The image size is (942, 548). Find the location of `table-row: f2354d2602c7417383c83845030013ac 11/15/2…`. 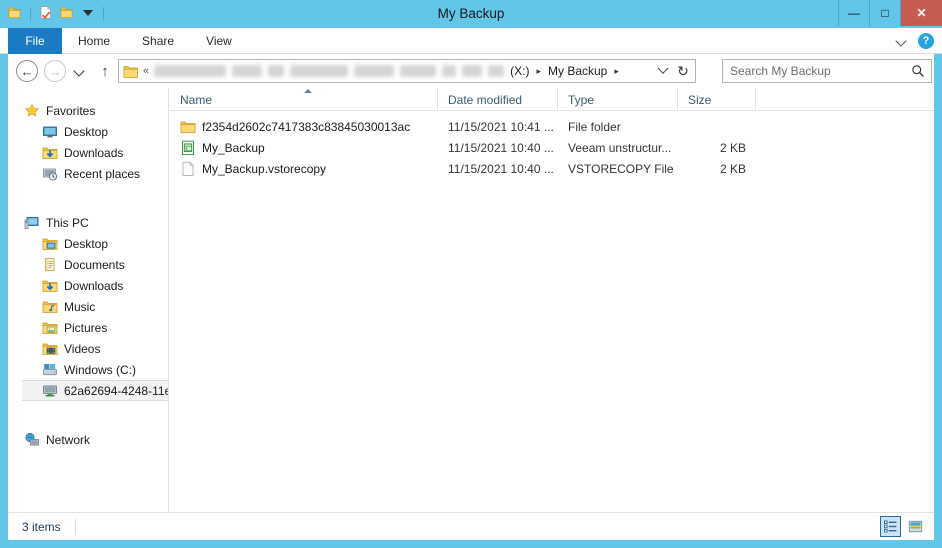

table-row: f2354d2602c7417383c83845030013ac 11/15/2… is located at coordinates (552, 126).